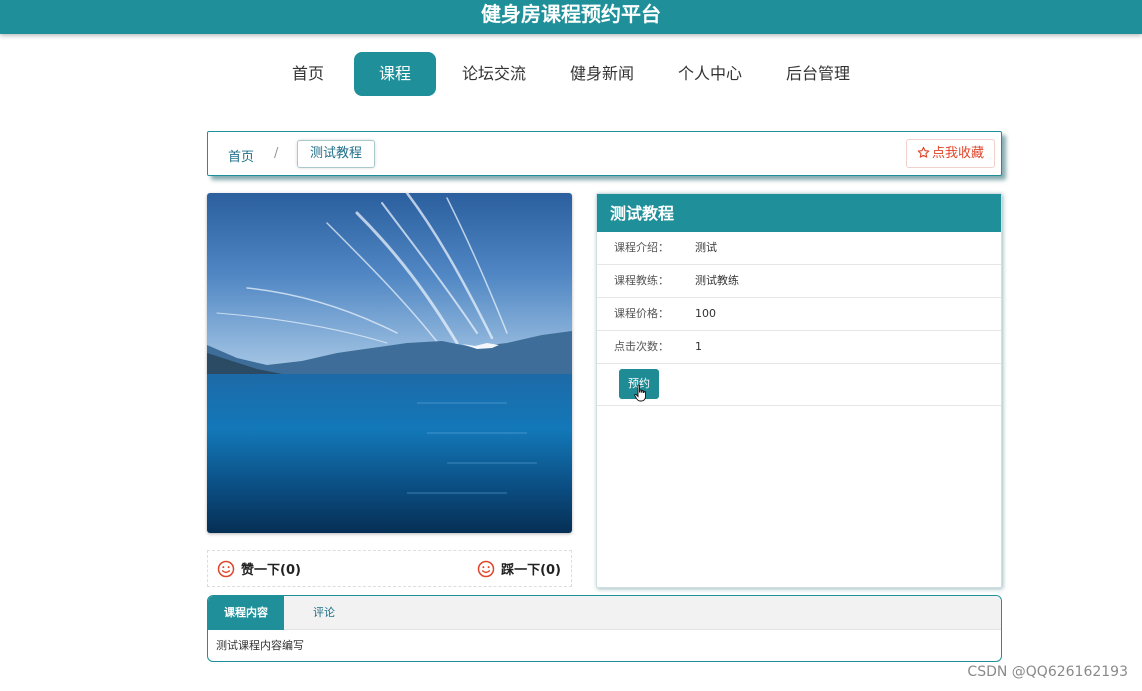 The height and width of the screenshot is (691, 1142). Describe the element at coordinates (571, 14) in the screenshot. I see `site-title: 健身房课程预约平台` at that location.